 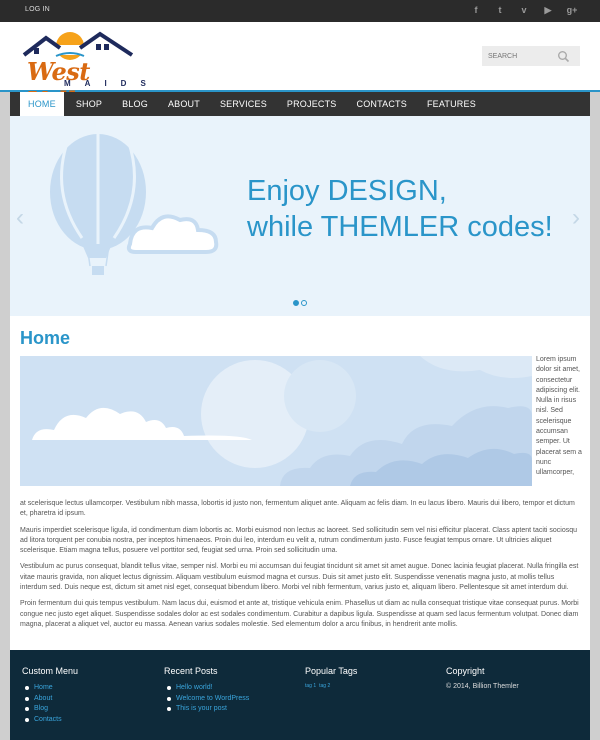 What do you see at coordinates (382, 104) in the screenshot?
I see `nav-item-contacts: CONTACTS` at bounding box center [382, 104].